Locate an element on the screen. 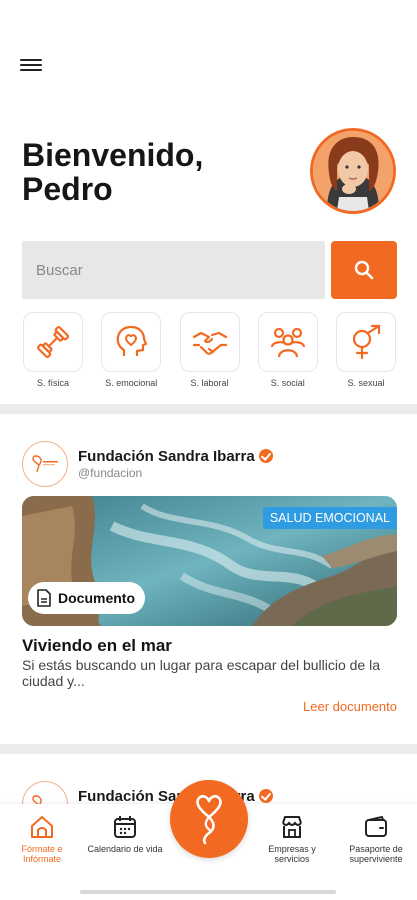 The image size is (417, 900). nav-label: Empresas y servicios is located at coordinates (292, 854).